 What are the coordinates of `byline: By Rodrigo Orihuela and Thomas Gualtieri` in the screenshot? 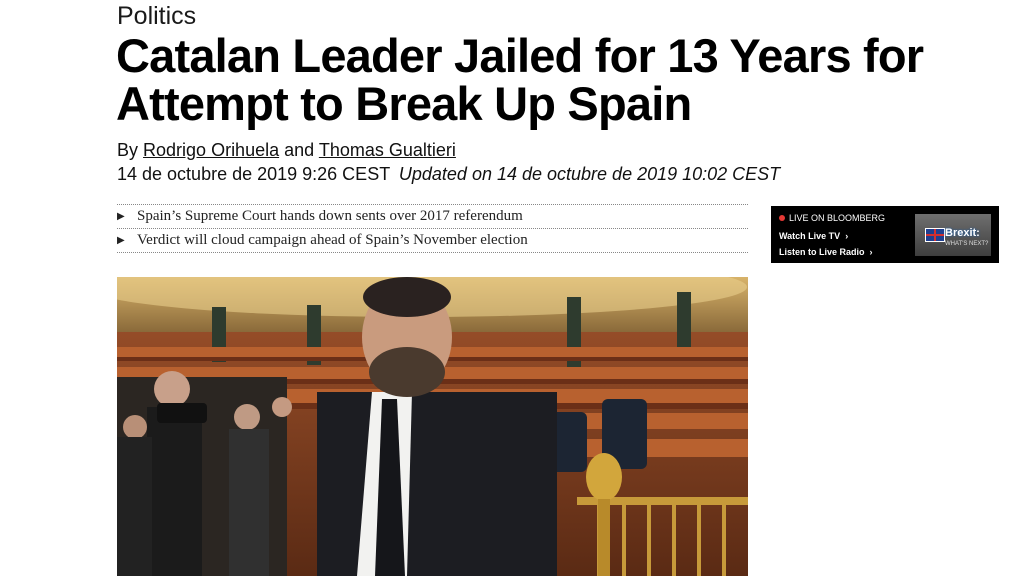 It's located at (286, 150).